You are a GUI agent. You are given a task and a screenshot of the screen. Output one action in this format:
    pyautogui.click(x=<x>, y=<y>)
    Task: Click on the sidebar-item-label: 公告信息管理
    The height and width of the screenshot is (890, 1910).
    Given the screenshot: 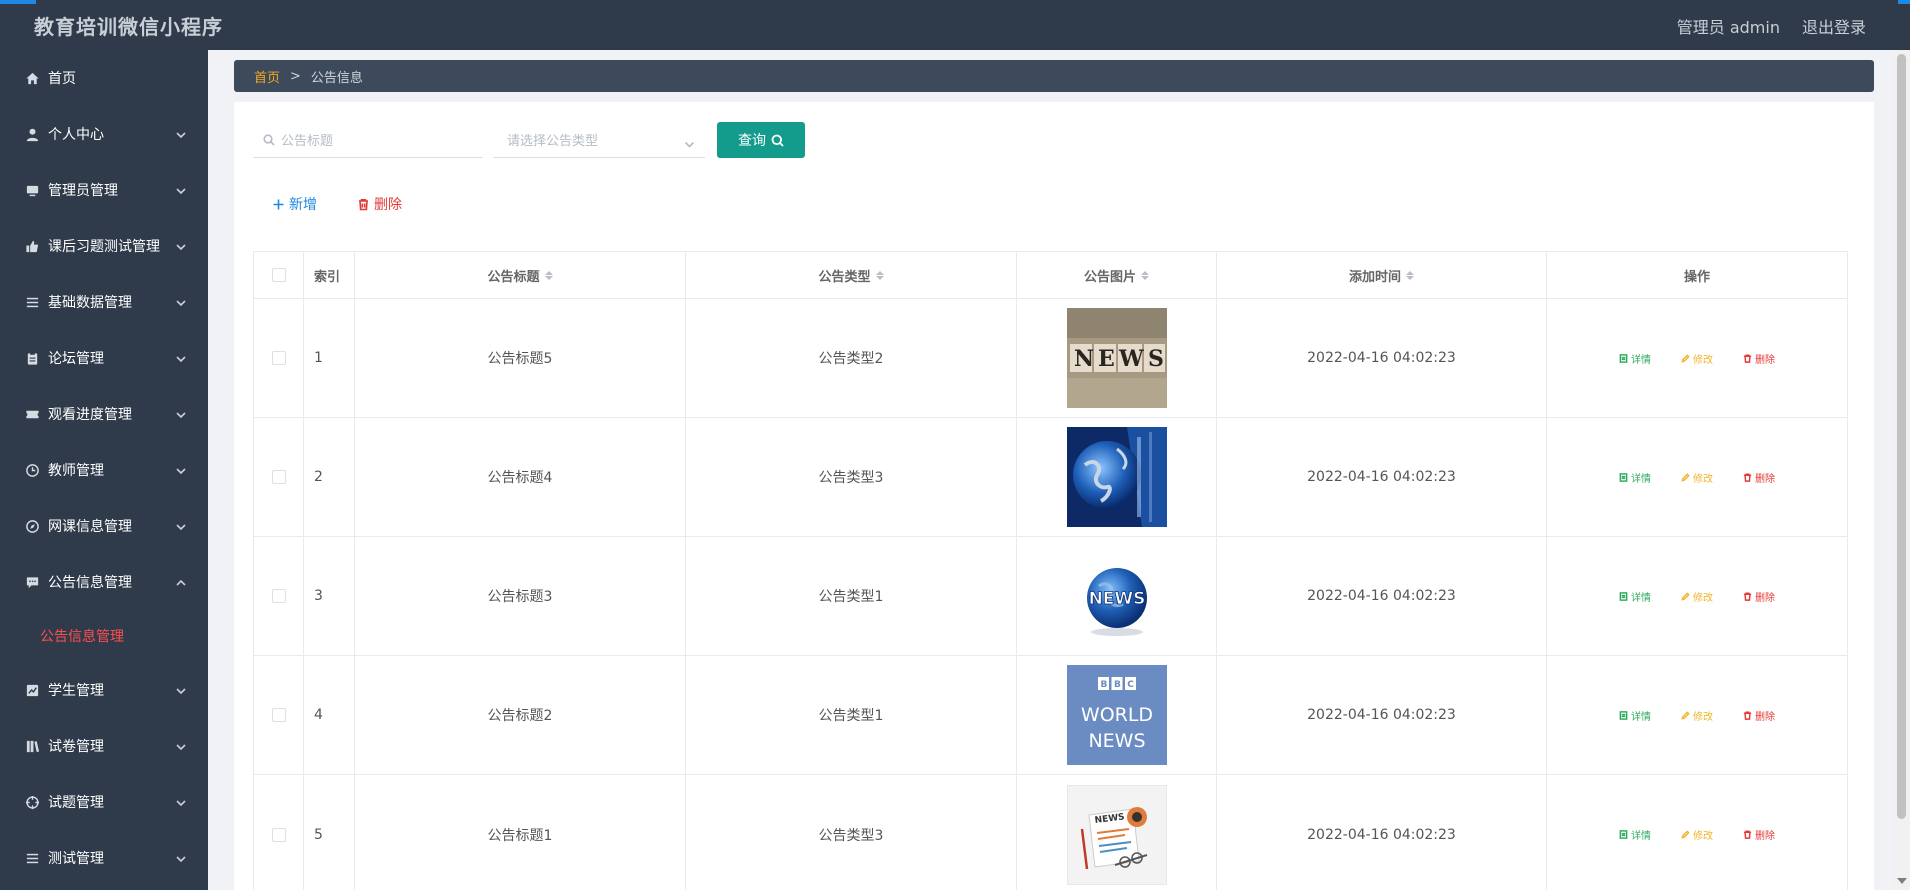 What is the action you would take?
    pyautogui.click(x=90, y=583)
    